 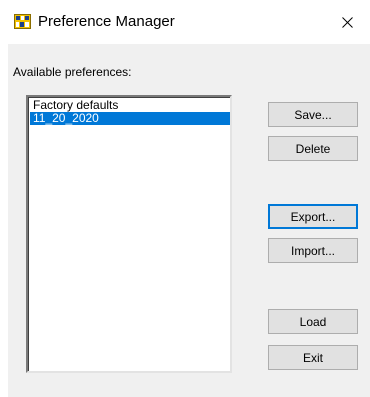 What do you see at coordinates (22, 21) in the screenshot?
I see `preference-manager-icon` at bounding box center [22, 21].